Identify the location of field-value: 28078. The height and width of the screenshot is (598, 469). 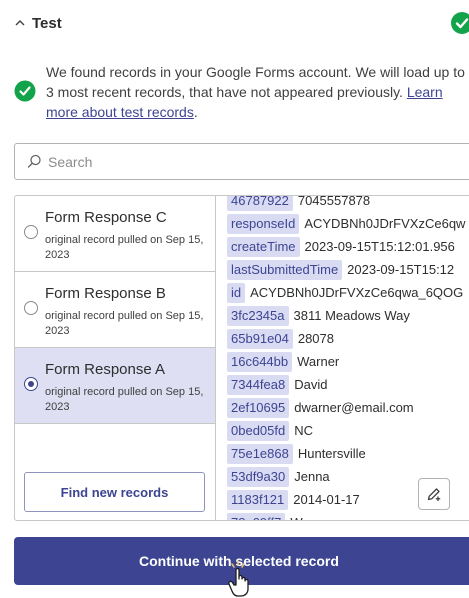
(315, 338).